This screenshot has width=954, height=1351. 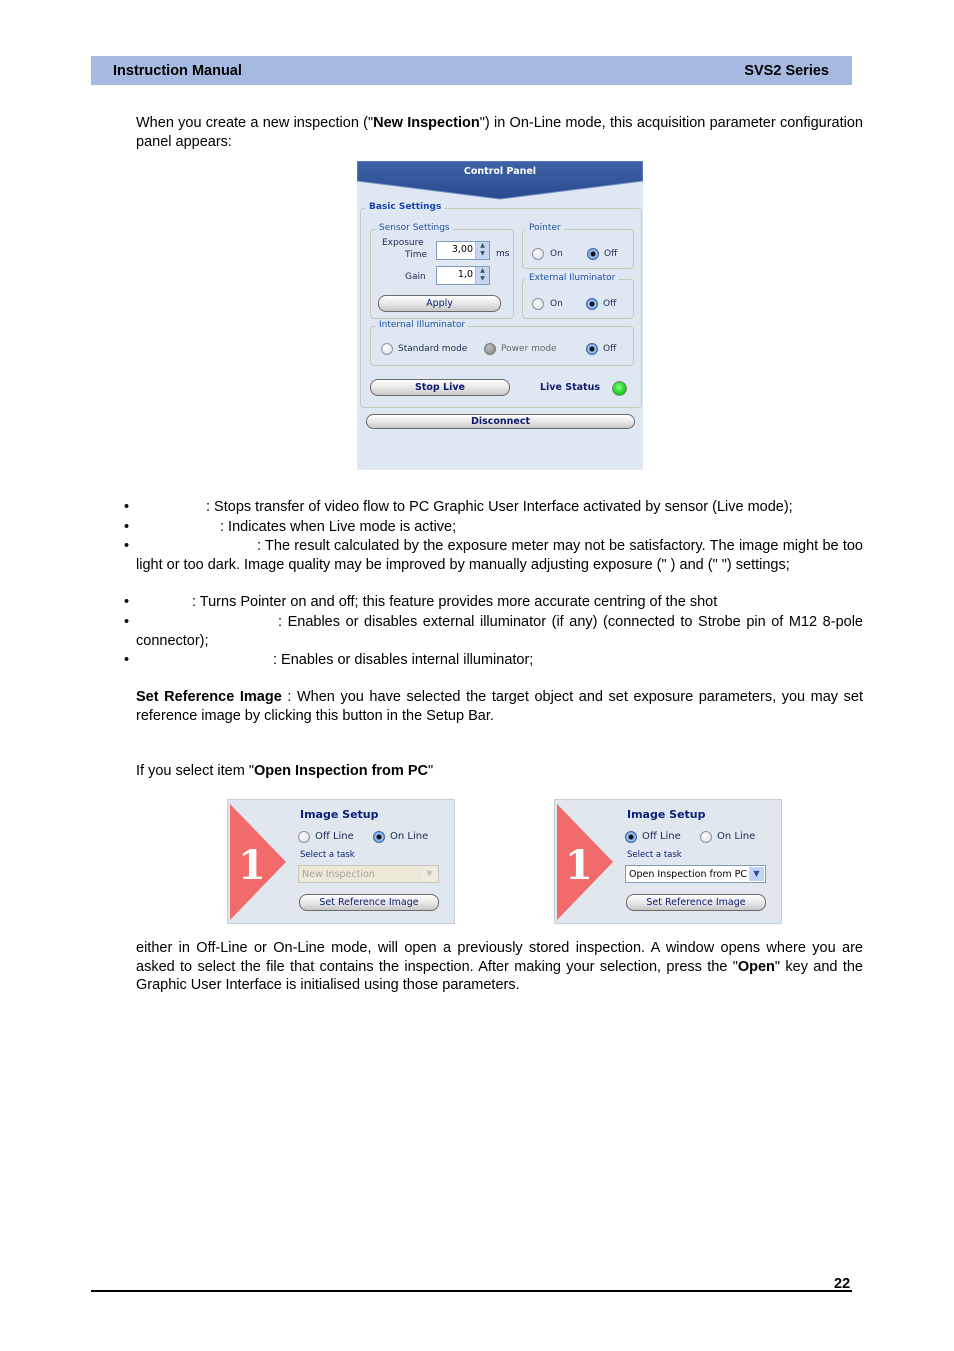 I want to click on task-select: Open Inspection from PC ▼, so click(x=695, y=874).